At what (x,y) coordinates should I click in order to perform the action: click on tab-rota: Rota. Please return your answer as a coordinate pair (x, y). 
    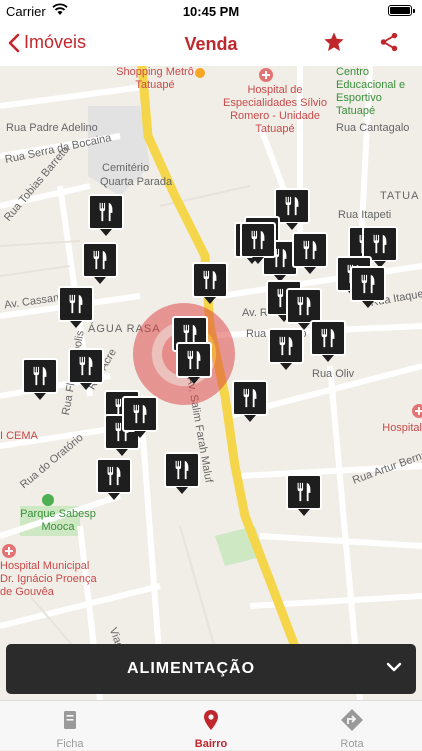
    Looking at the image, I should click on (352, 726).